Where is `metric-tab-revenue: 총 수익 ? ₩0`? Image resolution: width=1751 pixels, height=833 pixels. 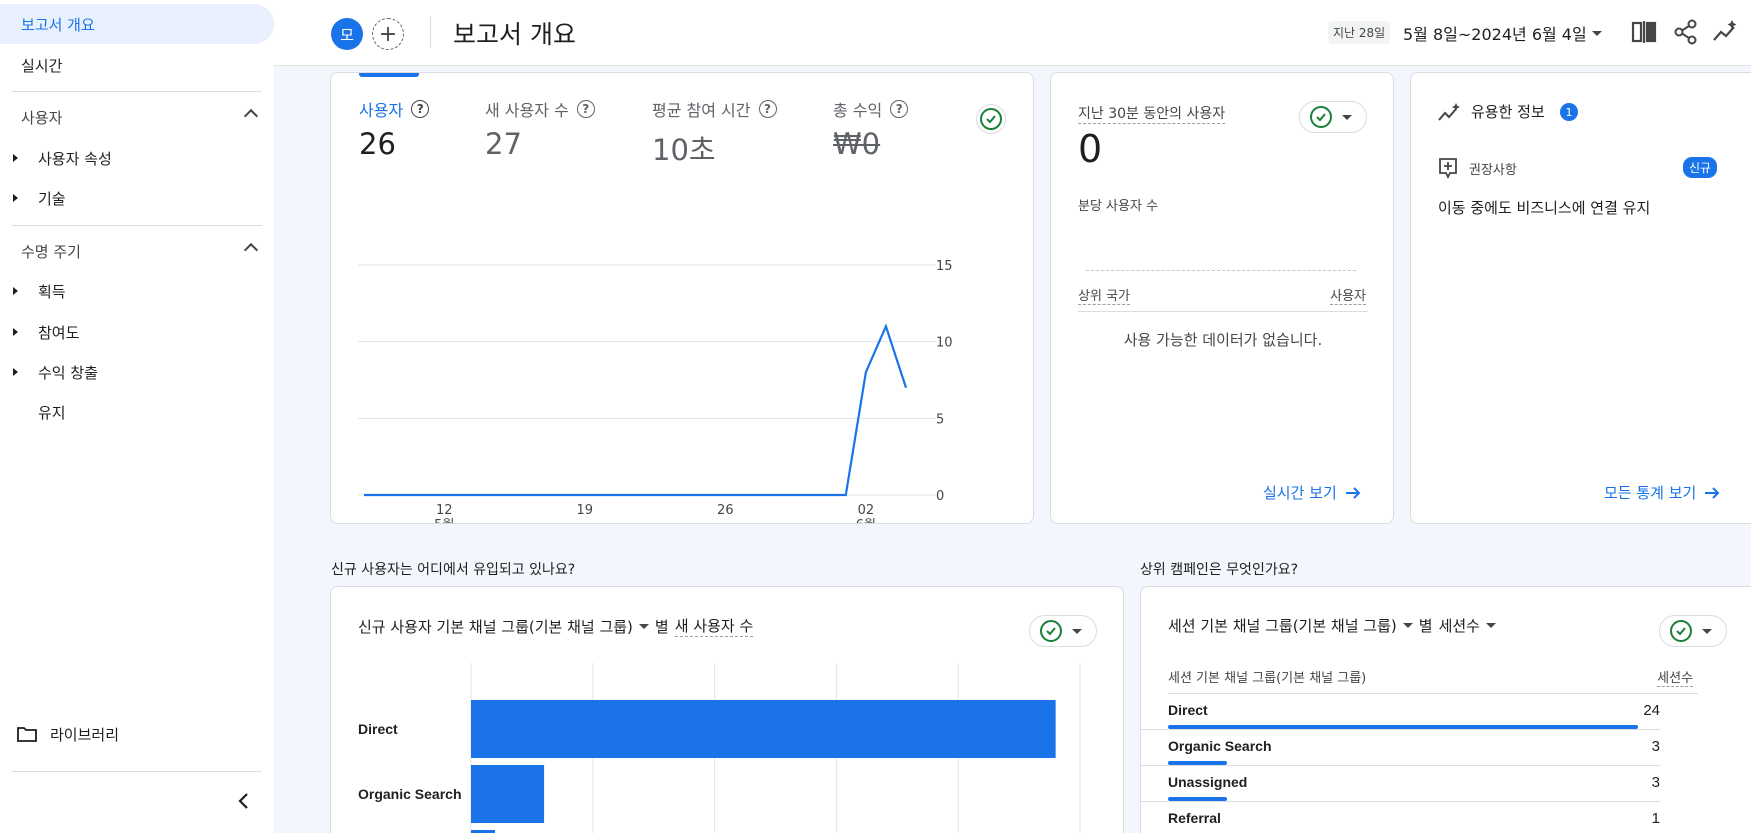
metric-tab-revenue: 총 수익 ? ₩0 is located at coordinates (871, 129).